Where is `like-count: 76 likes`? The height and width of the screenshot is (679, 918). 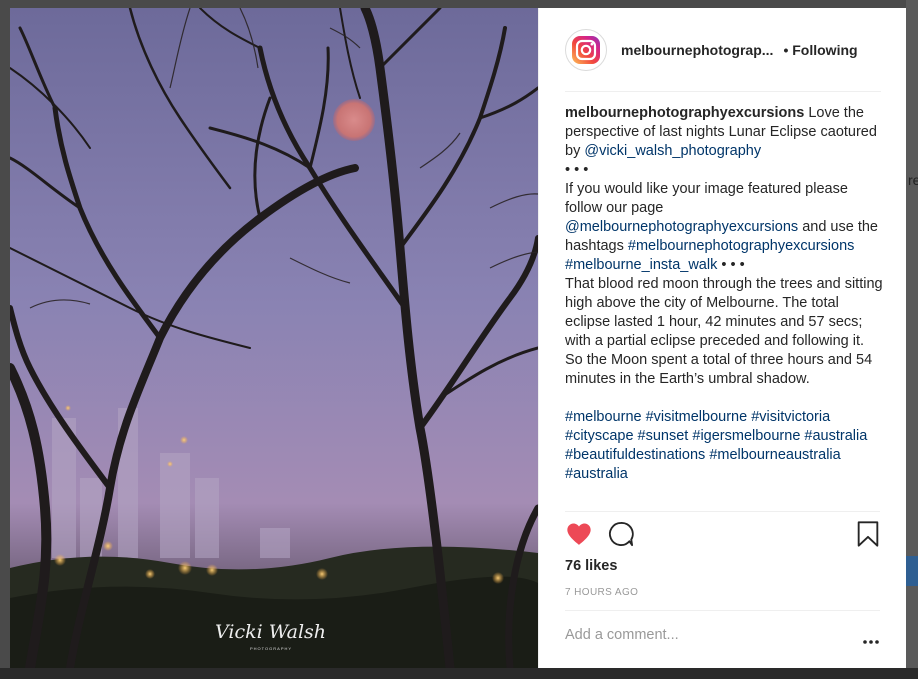 like-count: 76 likes is located at coordinates (591, 566).